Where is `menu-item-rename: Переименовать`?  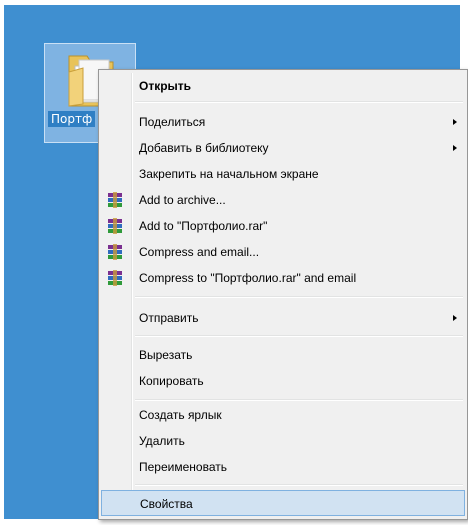
menu-item-rename: Переименовать is located at coordinates (283, 467).